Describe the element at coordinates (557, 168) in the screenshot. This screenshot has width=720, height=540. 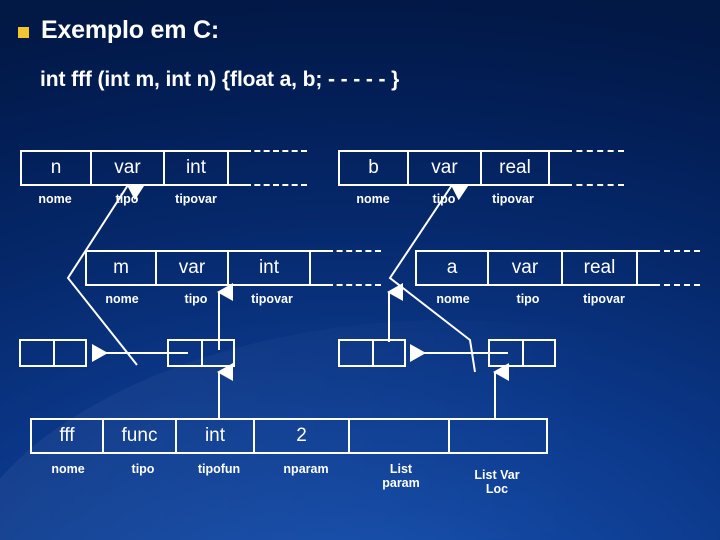
I see `record-b-cell-ptr` at that location.